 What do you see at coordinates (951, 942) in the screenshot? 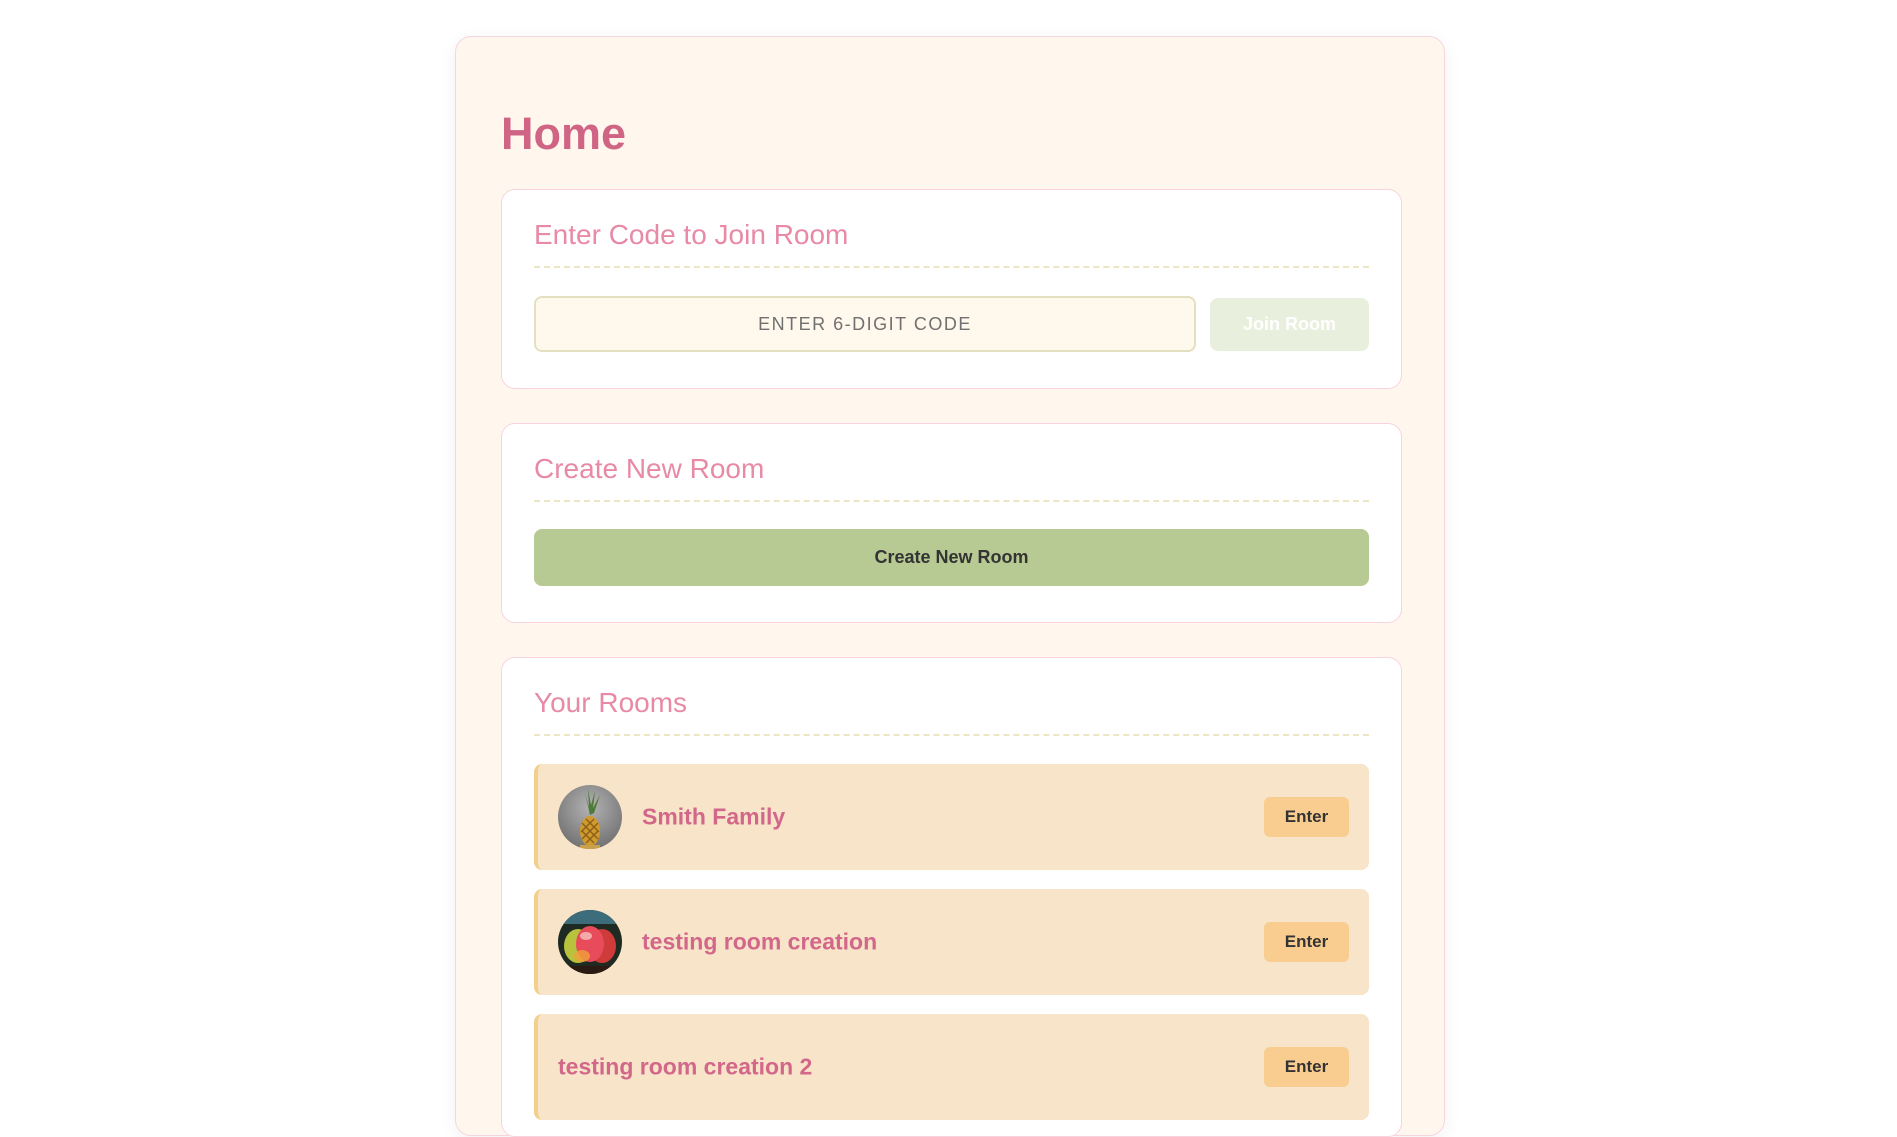
I see `room-list-item: testing room creation Enter` at bounding box center [951, 942].